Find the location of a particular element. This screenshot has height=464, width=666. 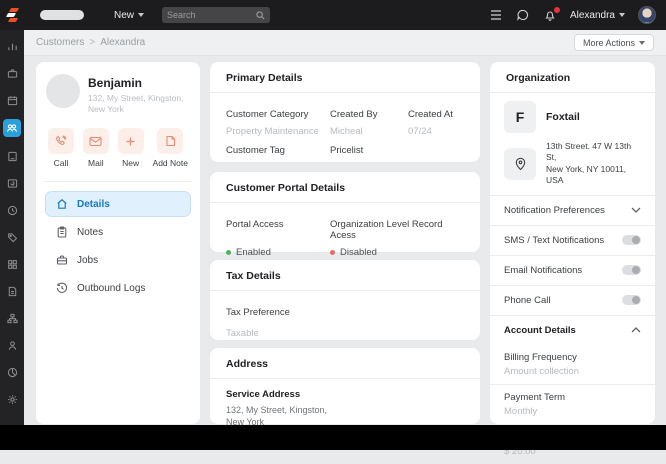

status-dot-enabled is located at coordinates (228, 252).